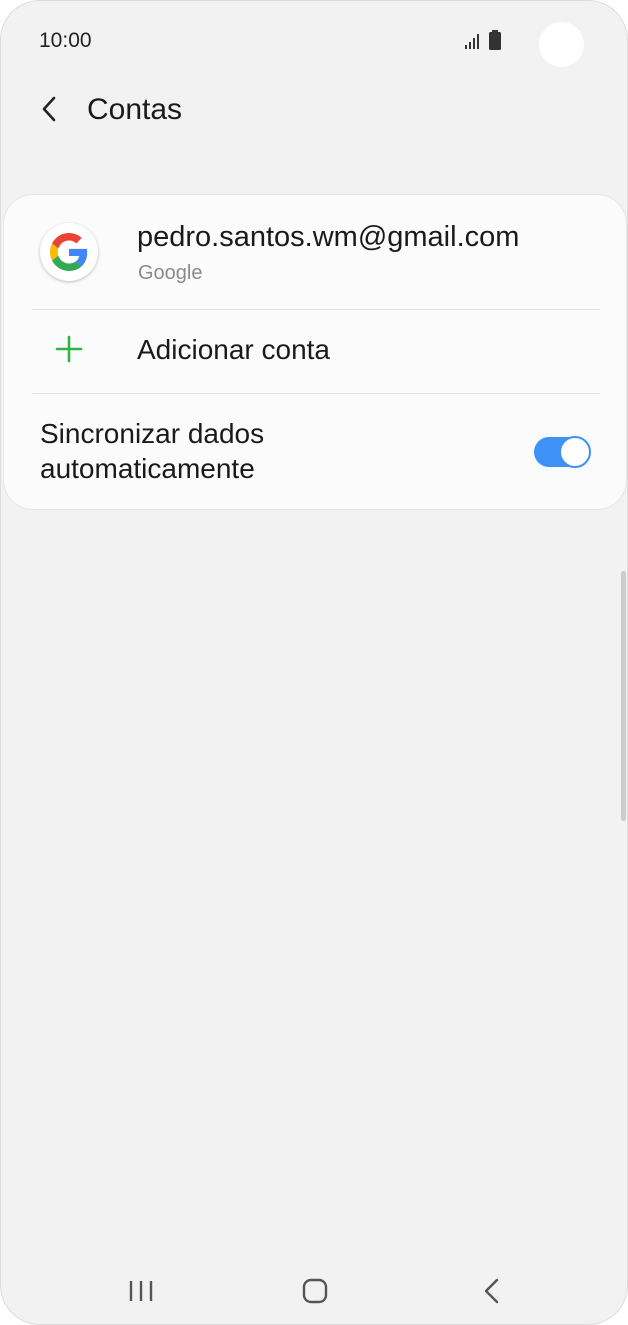  I want to click on chevron-left-icon, so click(49, 109).